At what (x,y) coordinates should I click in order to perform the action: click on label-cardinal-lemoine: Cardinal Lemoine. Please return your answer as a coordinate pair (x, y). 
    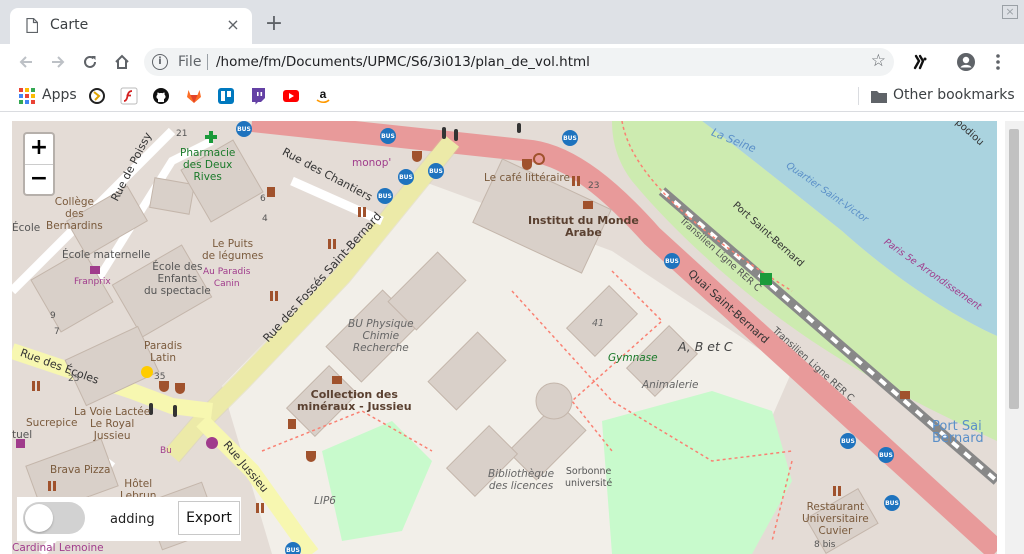
    Looking at the image, I should click on (58, 548).